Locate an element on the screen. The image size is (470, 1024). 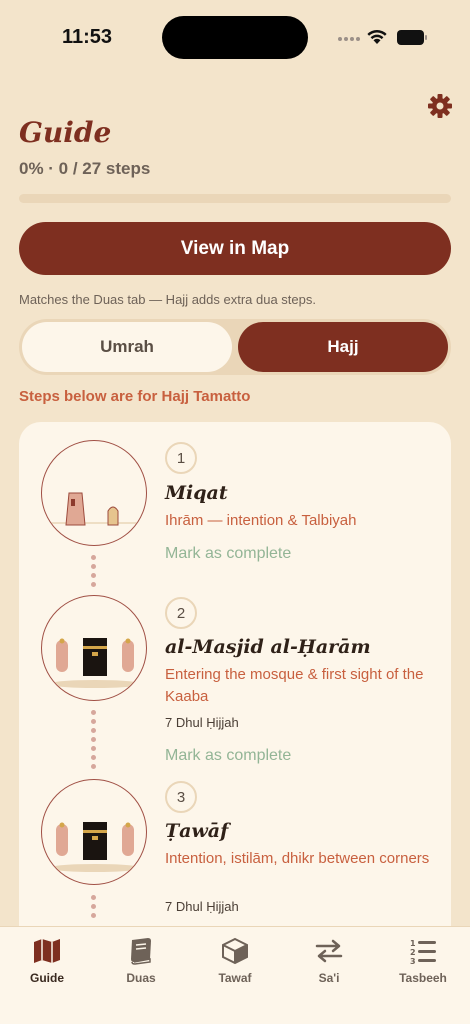
status-bar: 11:53 is located at coordinates (235, 40).